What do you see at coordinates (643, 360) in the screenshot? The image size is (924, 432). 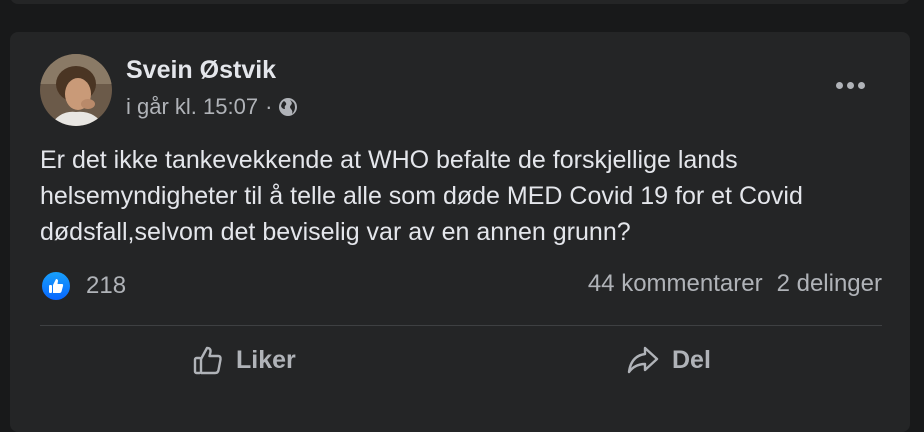 I see `share-arrow-icon` at bounding box center [643, 360].